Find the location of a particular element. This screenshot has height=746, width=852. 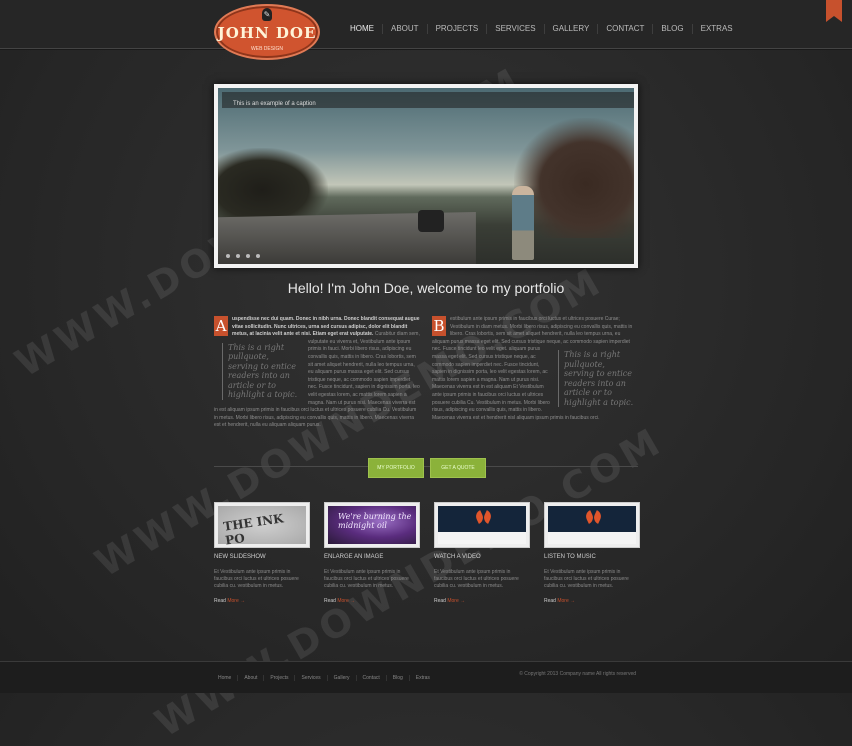

slide-trees-left is located at coordinates (273, 183).